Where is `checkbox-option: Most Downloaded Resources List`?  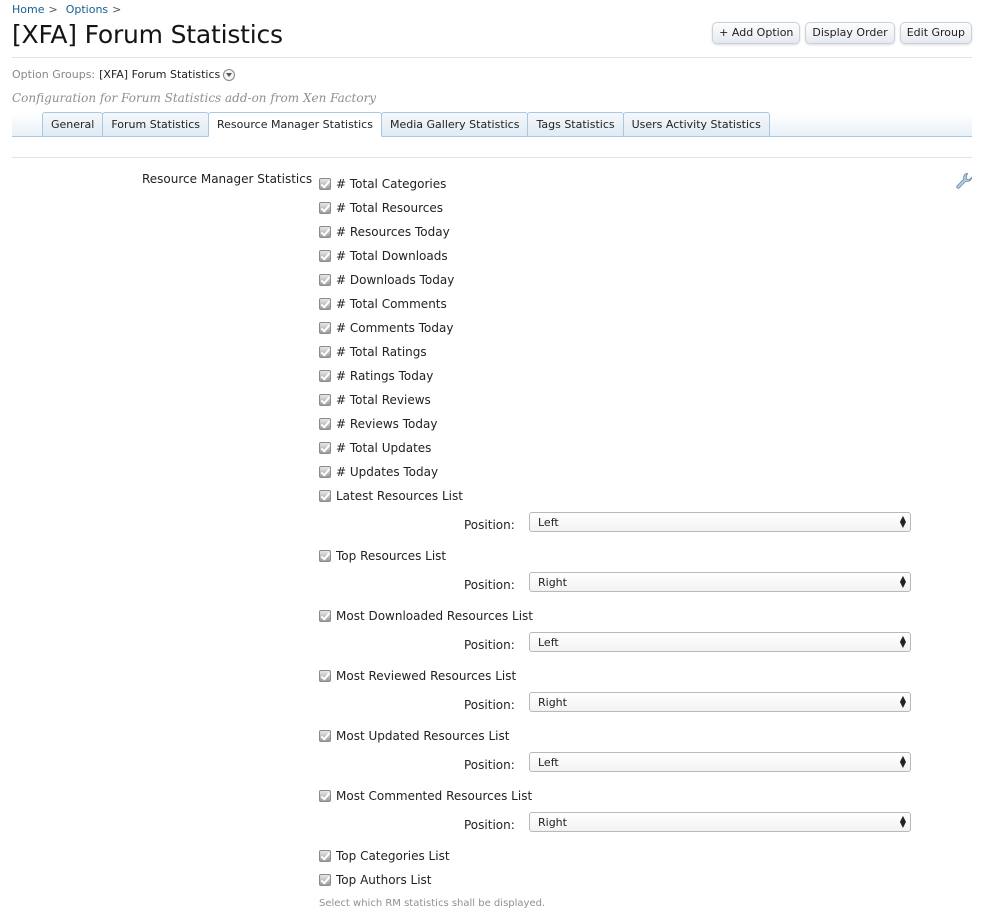
checkbox-option: Most Downloaded Resources List is located at coordinates (619, 616).